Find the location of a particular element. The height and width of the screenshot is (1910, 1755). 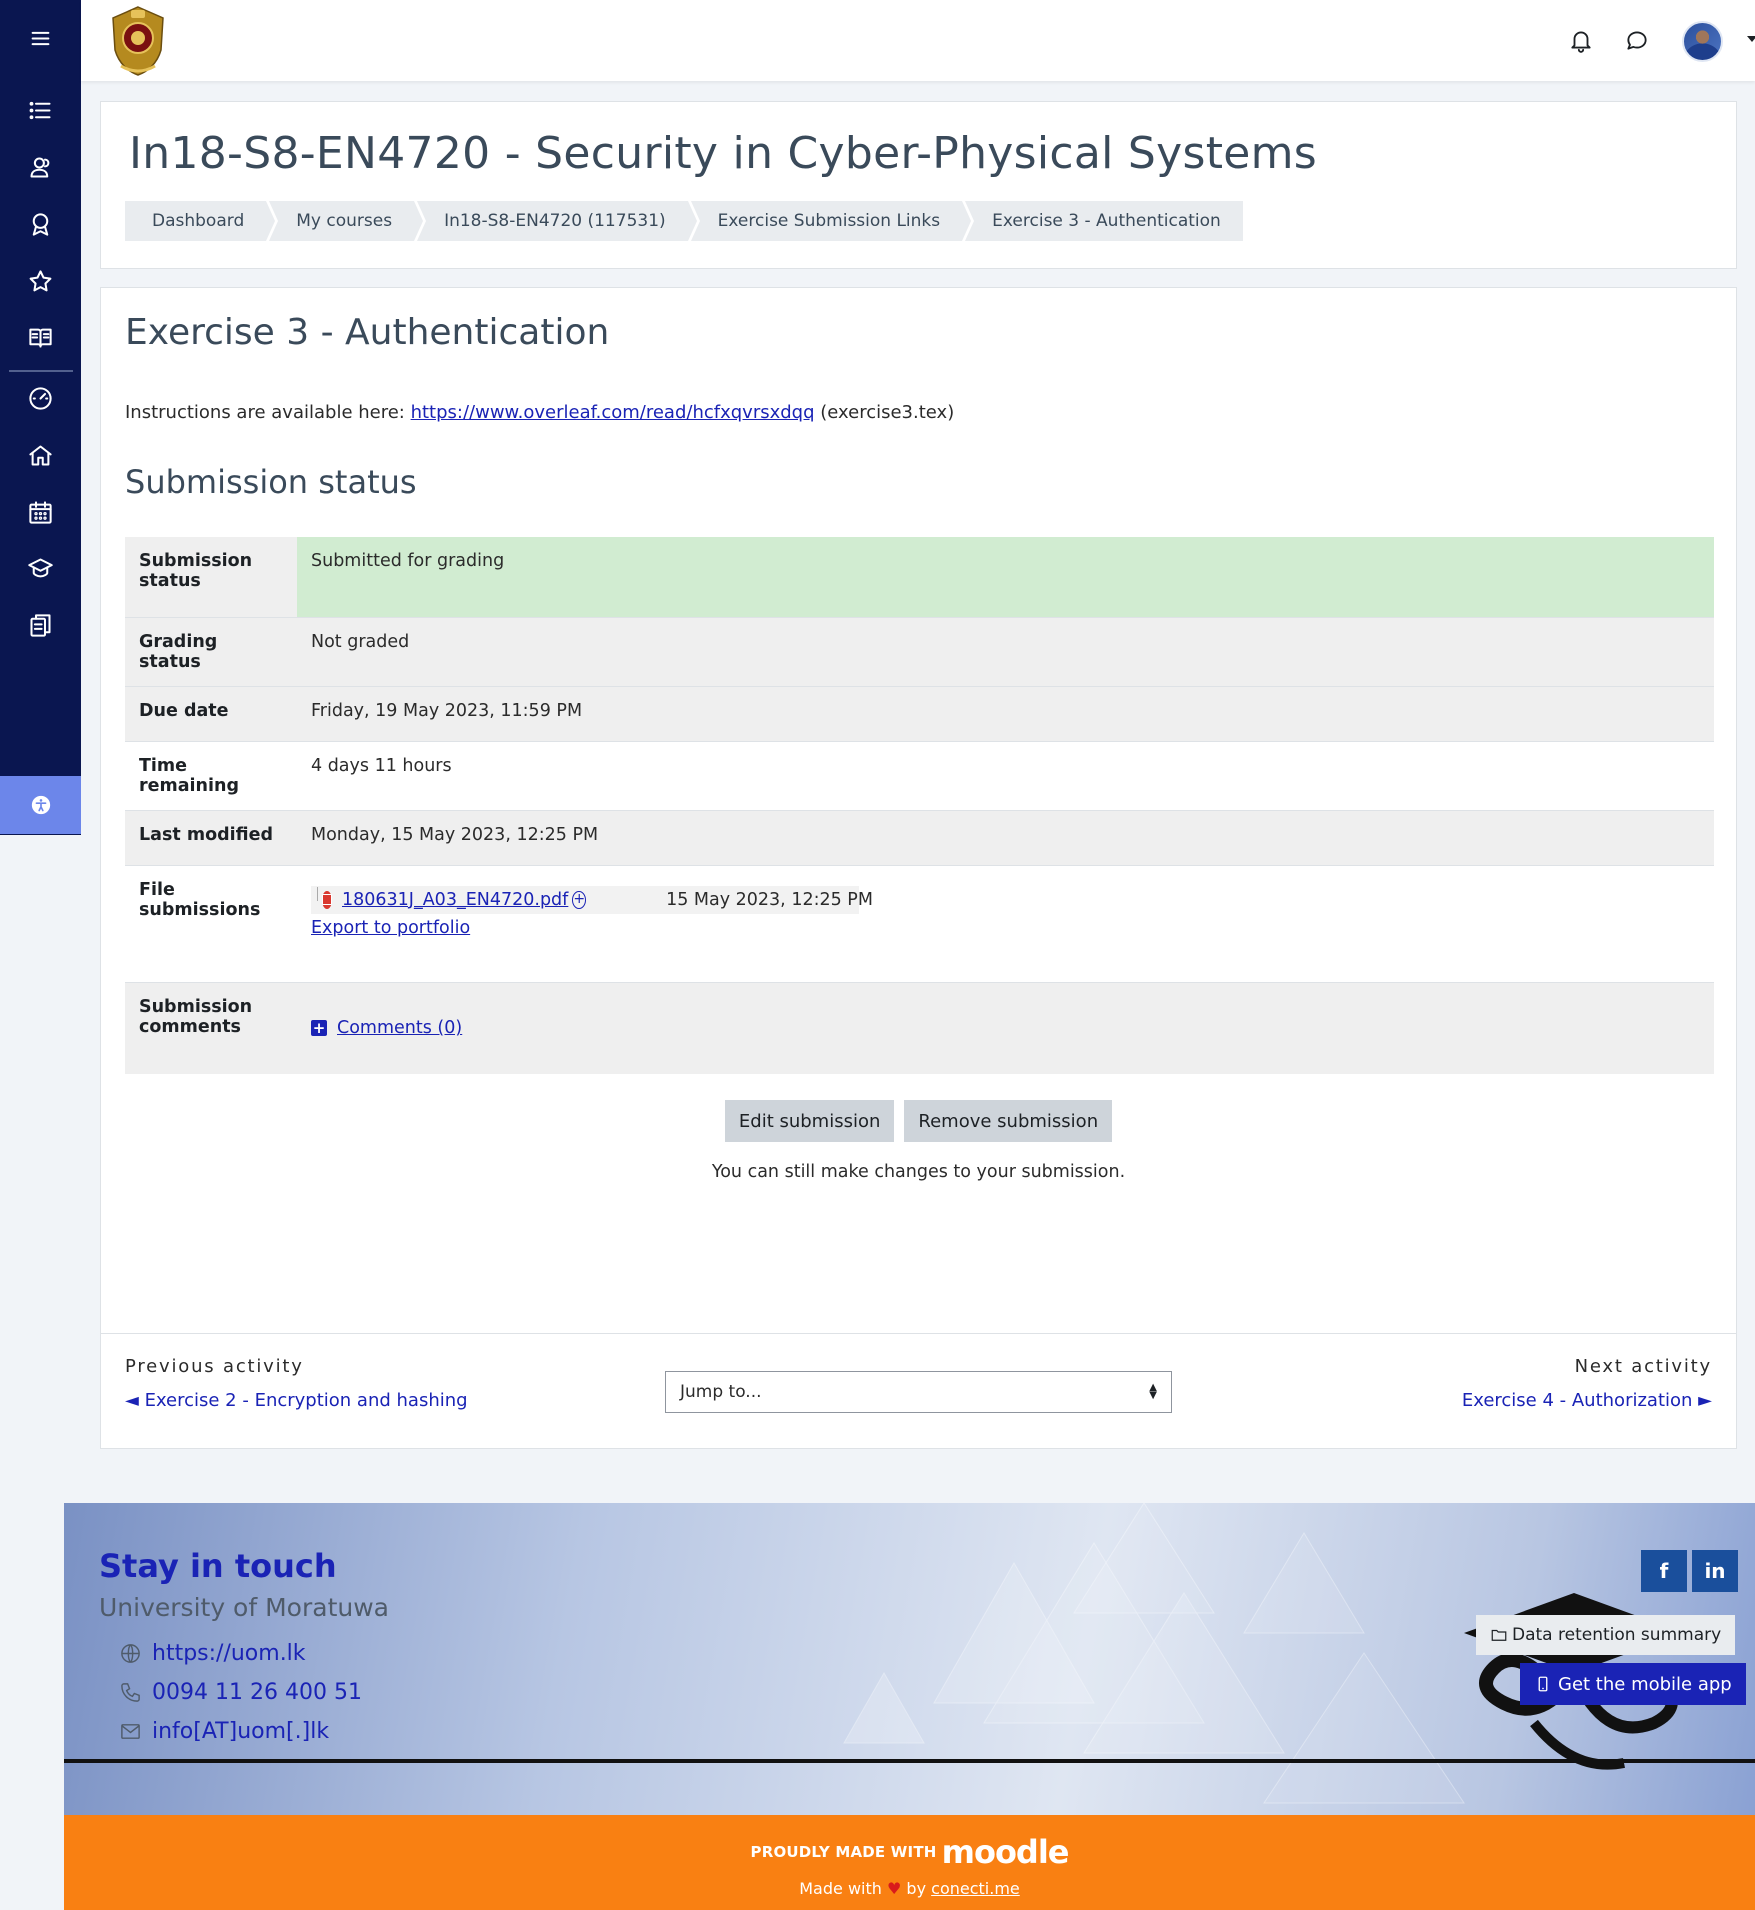

moodle-logo: moodle is located at coordinates (1005, 1852).